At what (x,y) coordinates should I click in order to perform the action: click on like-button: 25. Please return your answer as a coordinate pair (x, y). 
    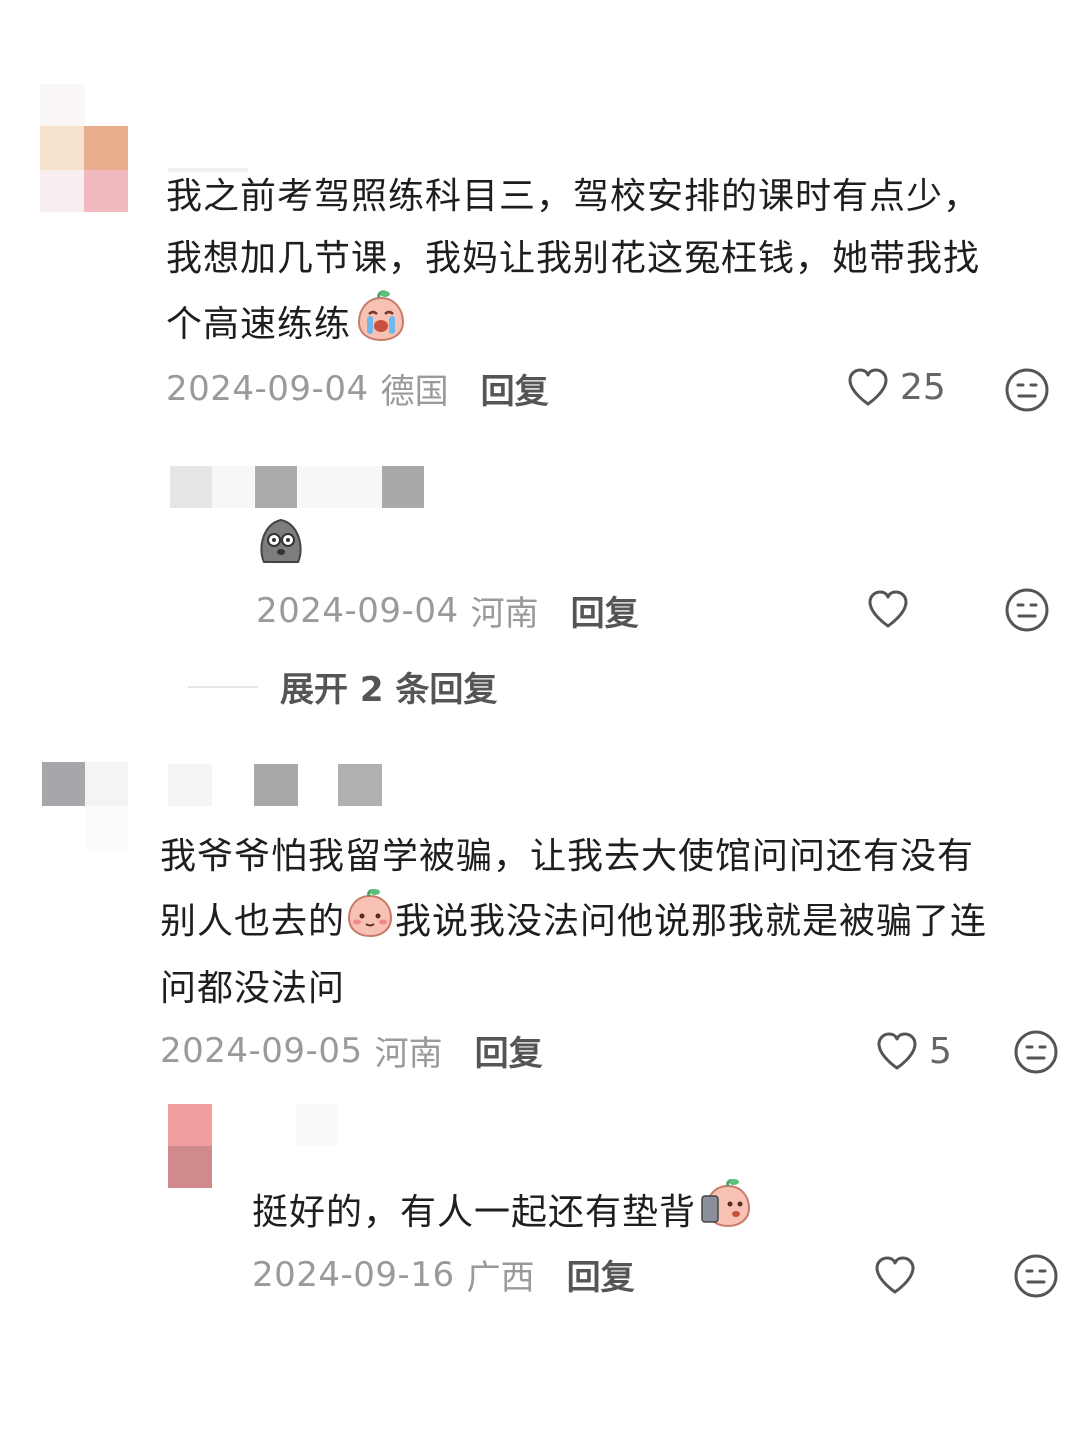
    Looking at the image, I should click on (896, 387).